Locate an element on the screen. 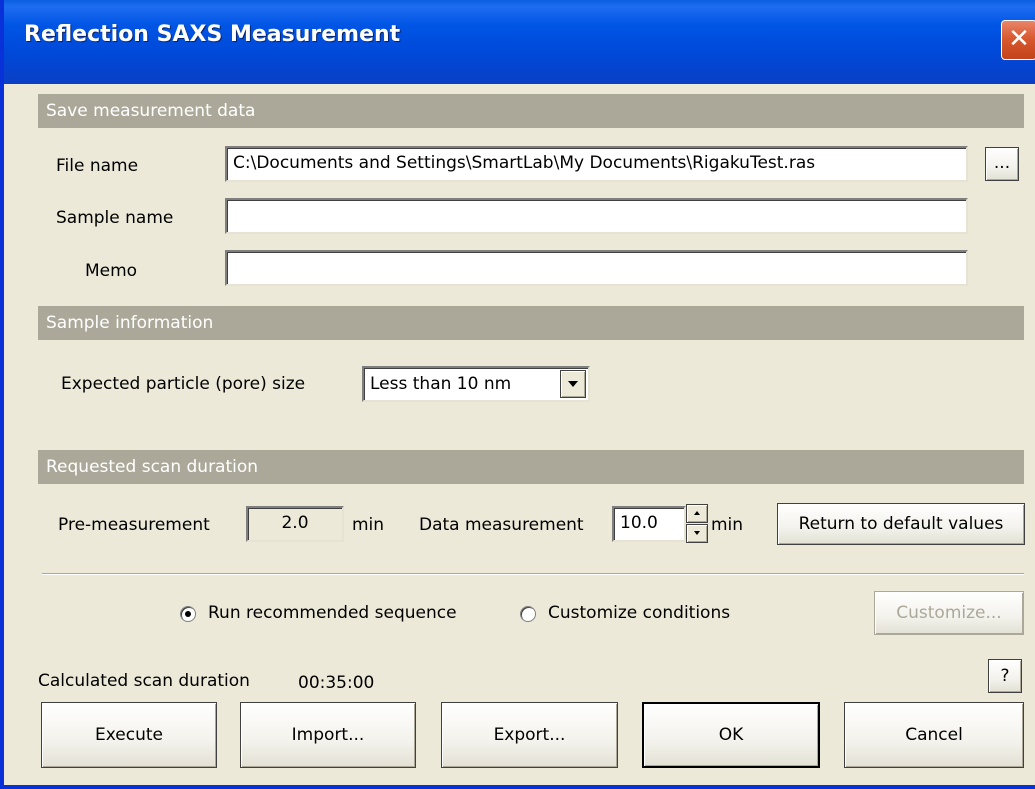 Image resolution: width=1035 pixels, height=789 pixels. title-bar: Reflection SAXS Measurement is located at coordinates (519, 42).